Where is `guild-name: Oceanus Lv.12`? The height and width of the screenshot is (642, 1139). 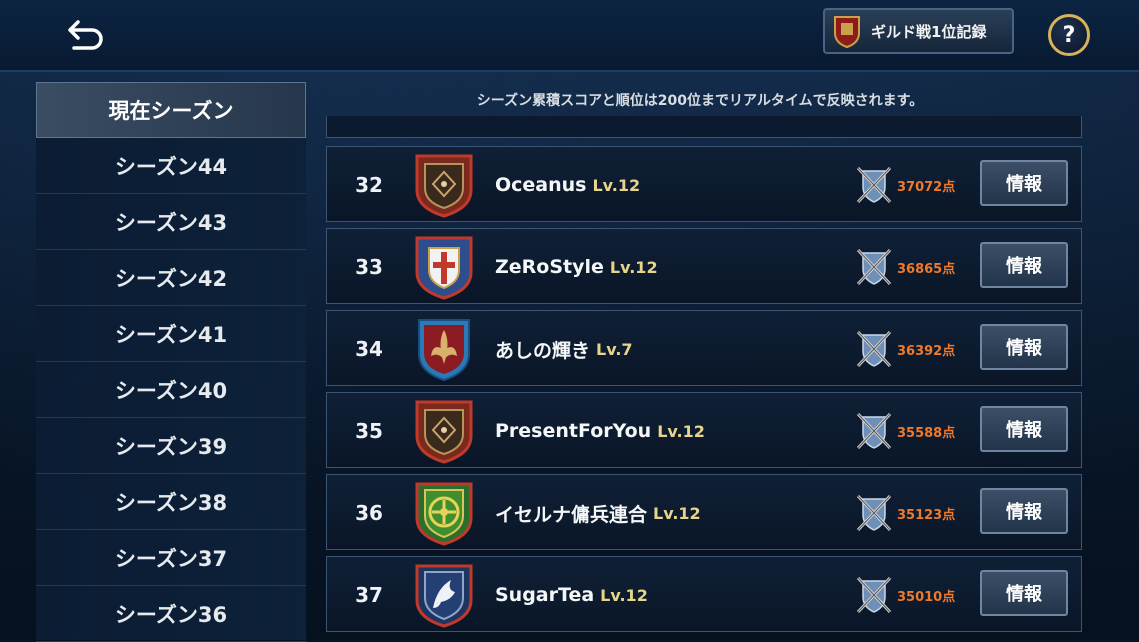
guild-name: Oceanus Lv.12 is located at coordinates (567, 185).